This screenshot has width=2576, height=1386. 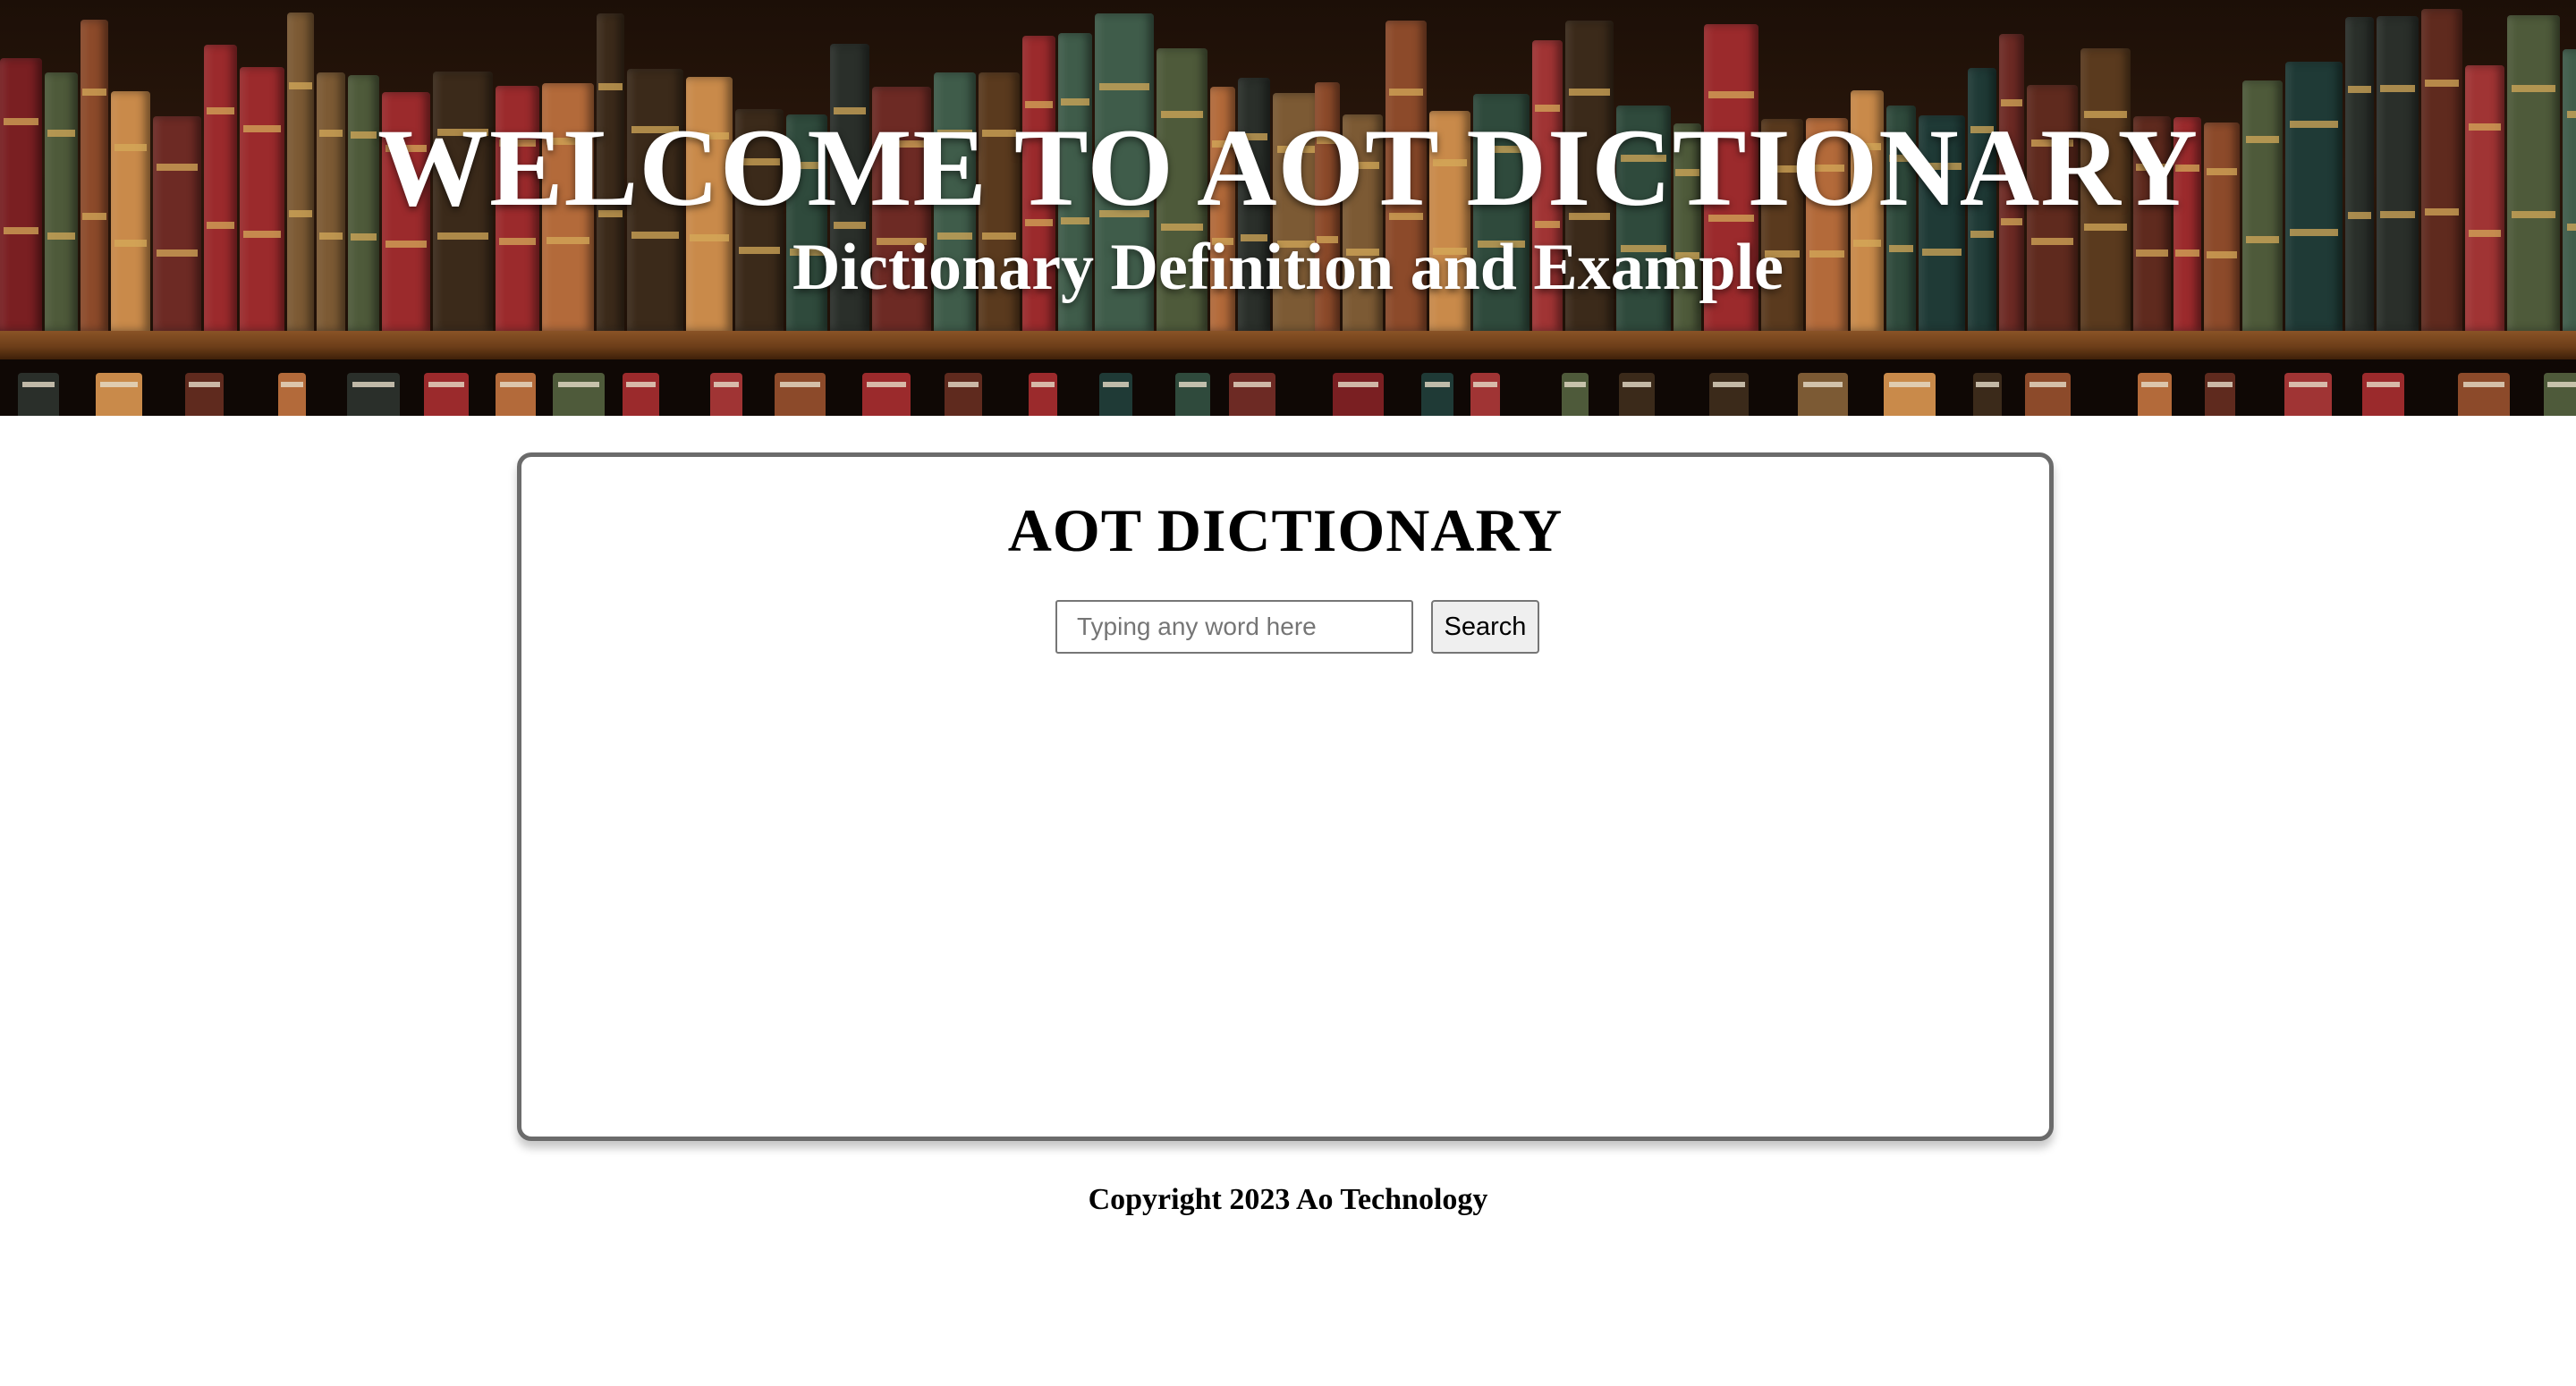 What do you see at coordinates (1288, 268) in the screenshot?
I see `hero-subtitle: Dictionary Definition and Example` at bounding box center [1288, 268].